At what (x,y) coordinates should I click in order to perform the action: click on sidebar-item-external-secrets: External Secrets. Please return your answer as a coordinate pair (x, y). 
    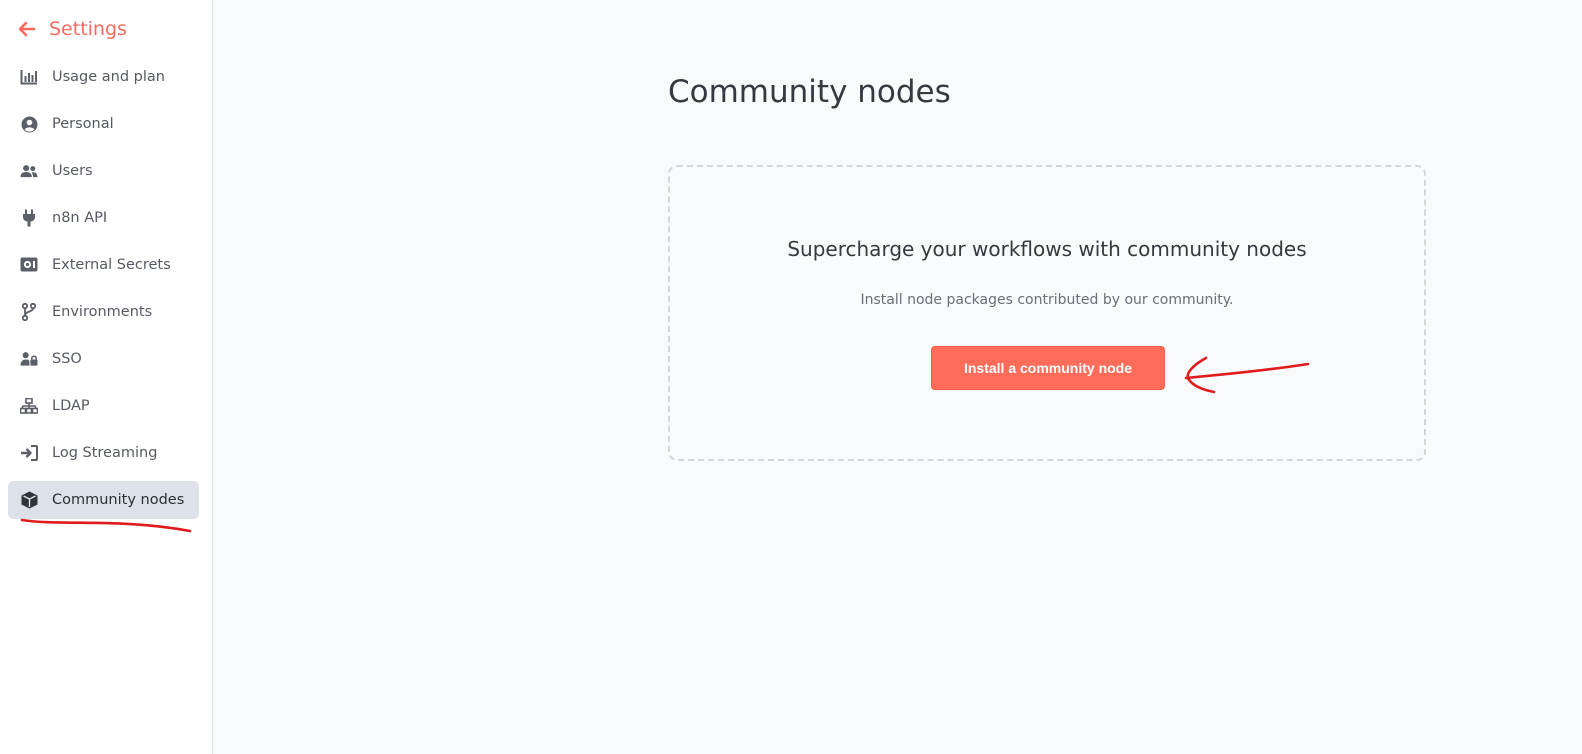
    Looking at the image, I should click on (103, 265).